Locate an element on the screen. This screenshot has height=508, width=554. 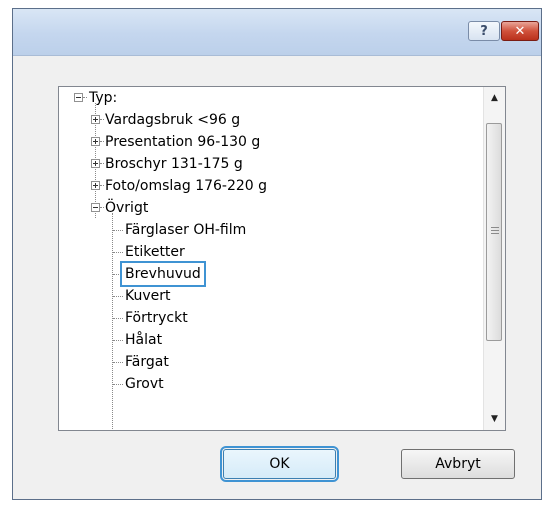
tree-item-presentation: Presentation 96-130 g is located at coordinates (182, 142).